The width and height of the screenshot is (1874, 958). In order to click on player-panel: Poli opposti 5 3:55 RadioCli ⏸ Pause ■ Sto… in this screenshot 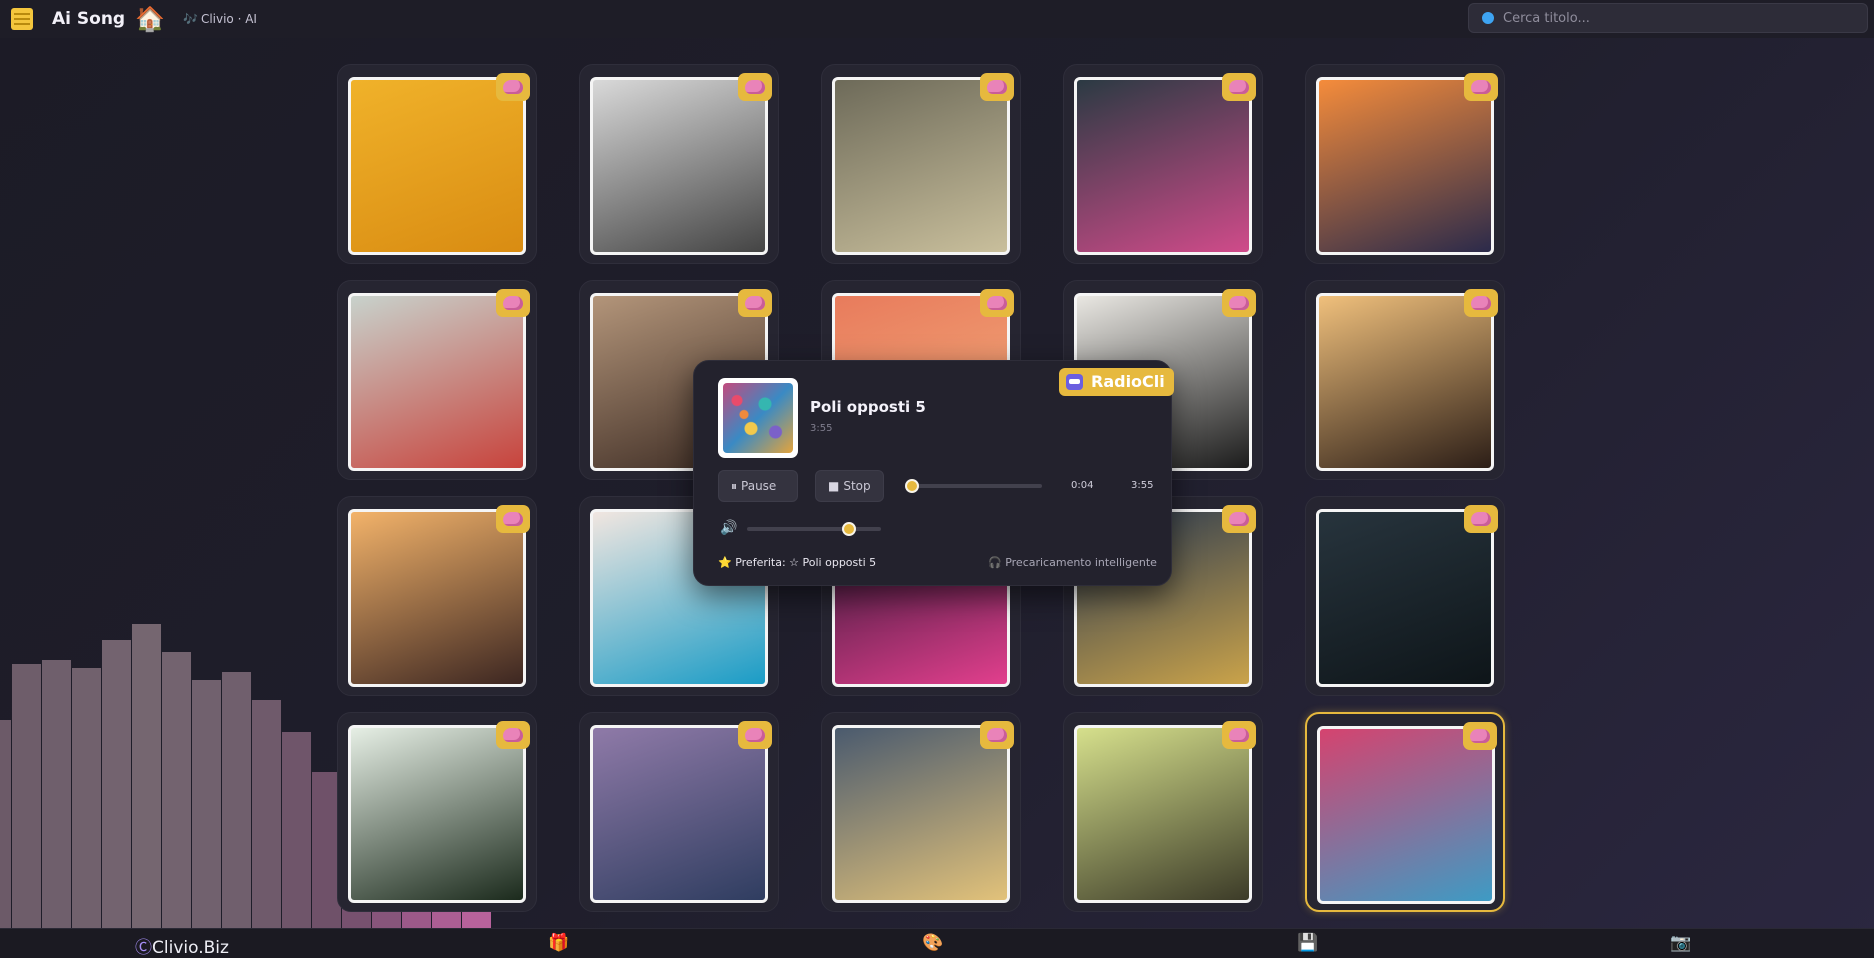, I will do `click(933, 473)`.